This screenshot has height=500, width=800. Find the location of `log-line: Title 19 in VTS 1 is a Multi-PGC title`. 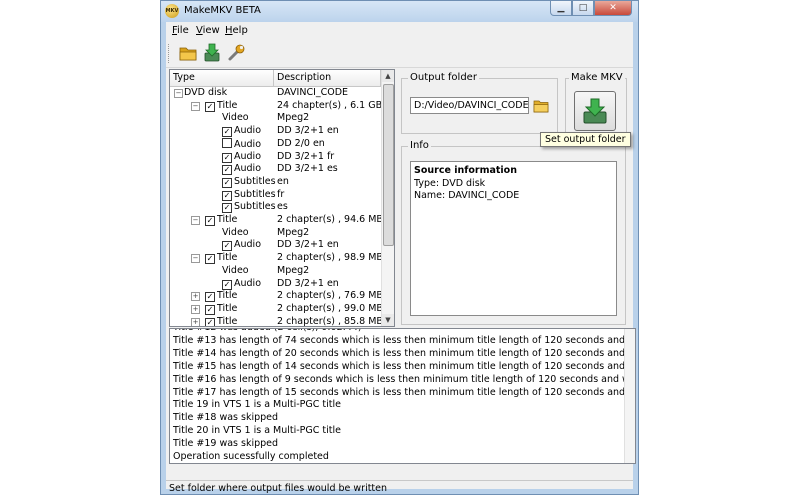

log-line: Title 19 in VTS 1 is a Multi-PGC title is located at coordinates (257, 405).